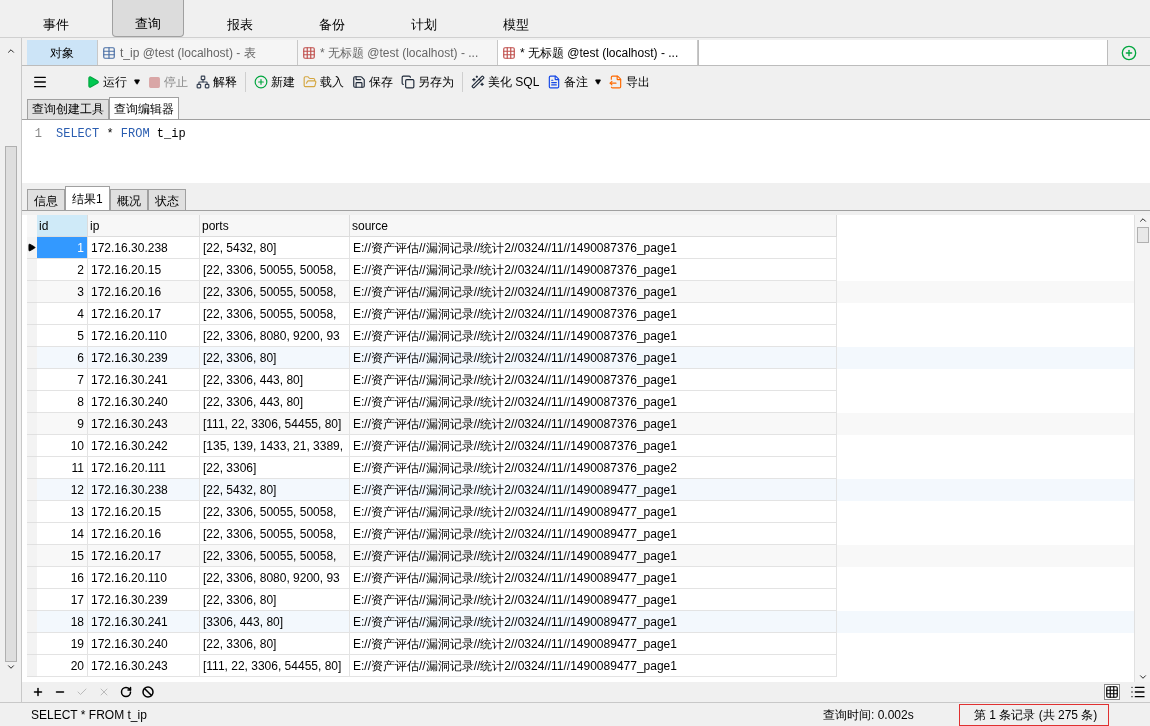  Describe the element at coordinates (40, 82) in the screenshot. I see `menu-icon` at that location.